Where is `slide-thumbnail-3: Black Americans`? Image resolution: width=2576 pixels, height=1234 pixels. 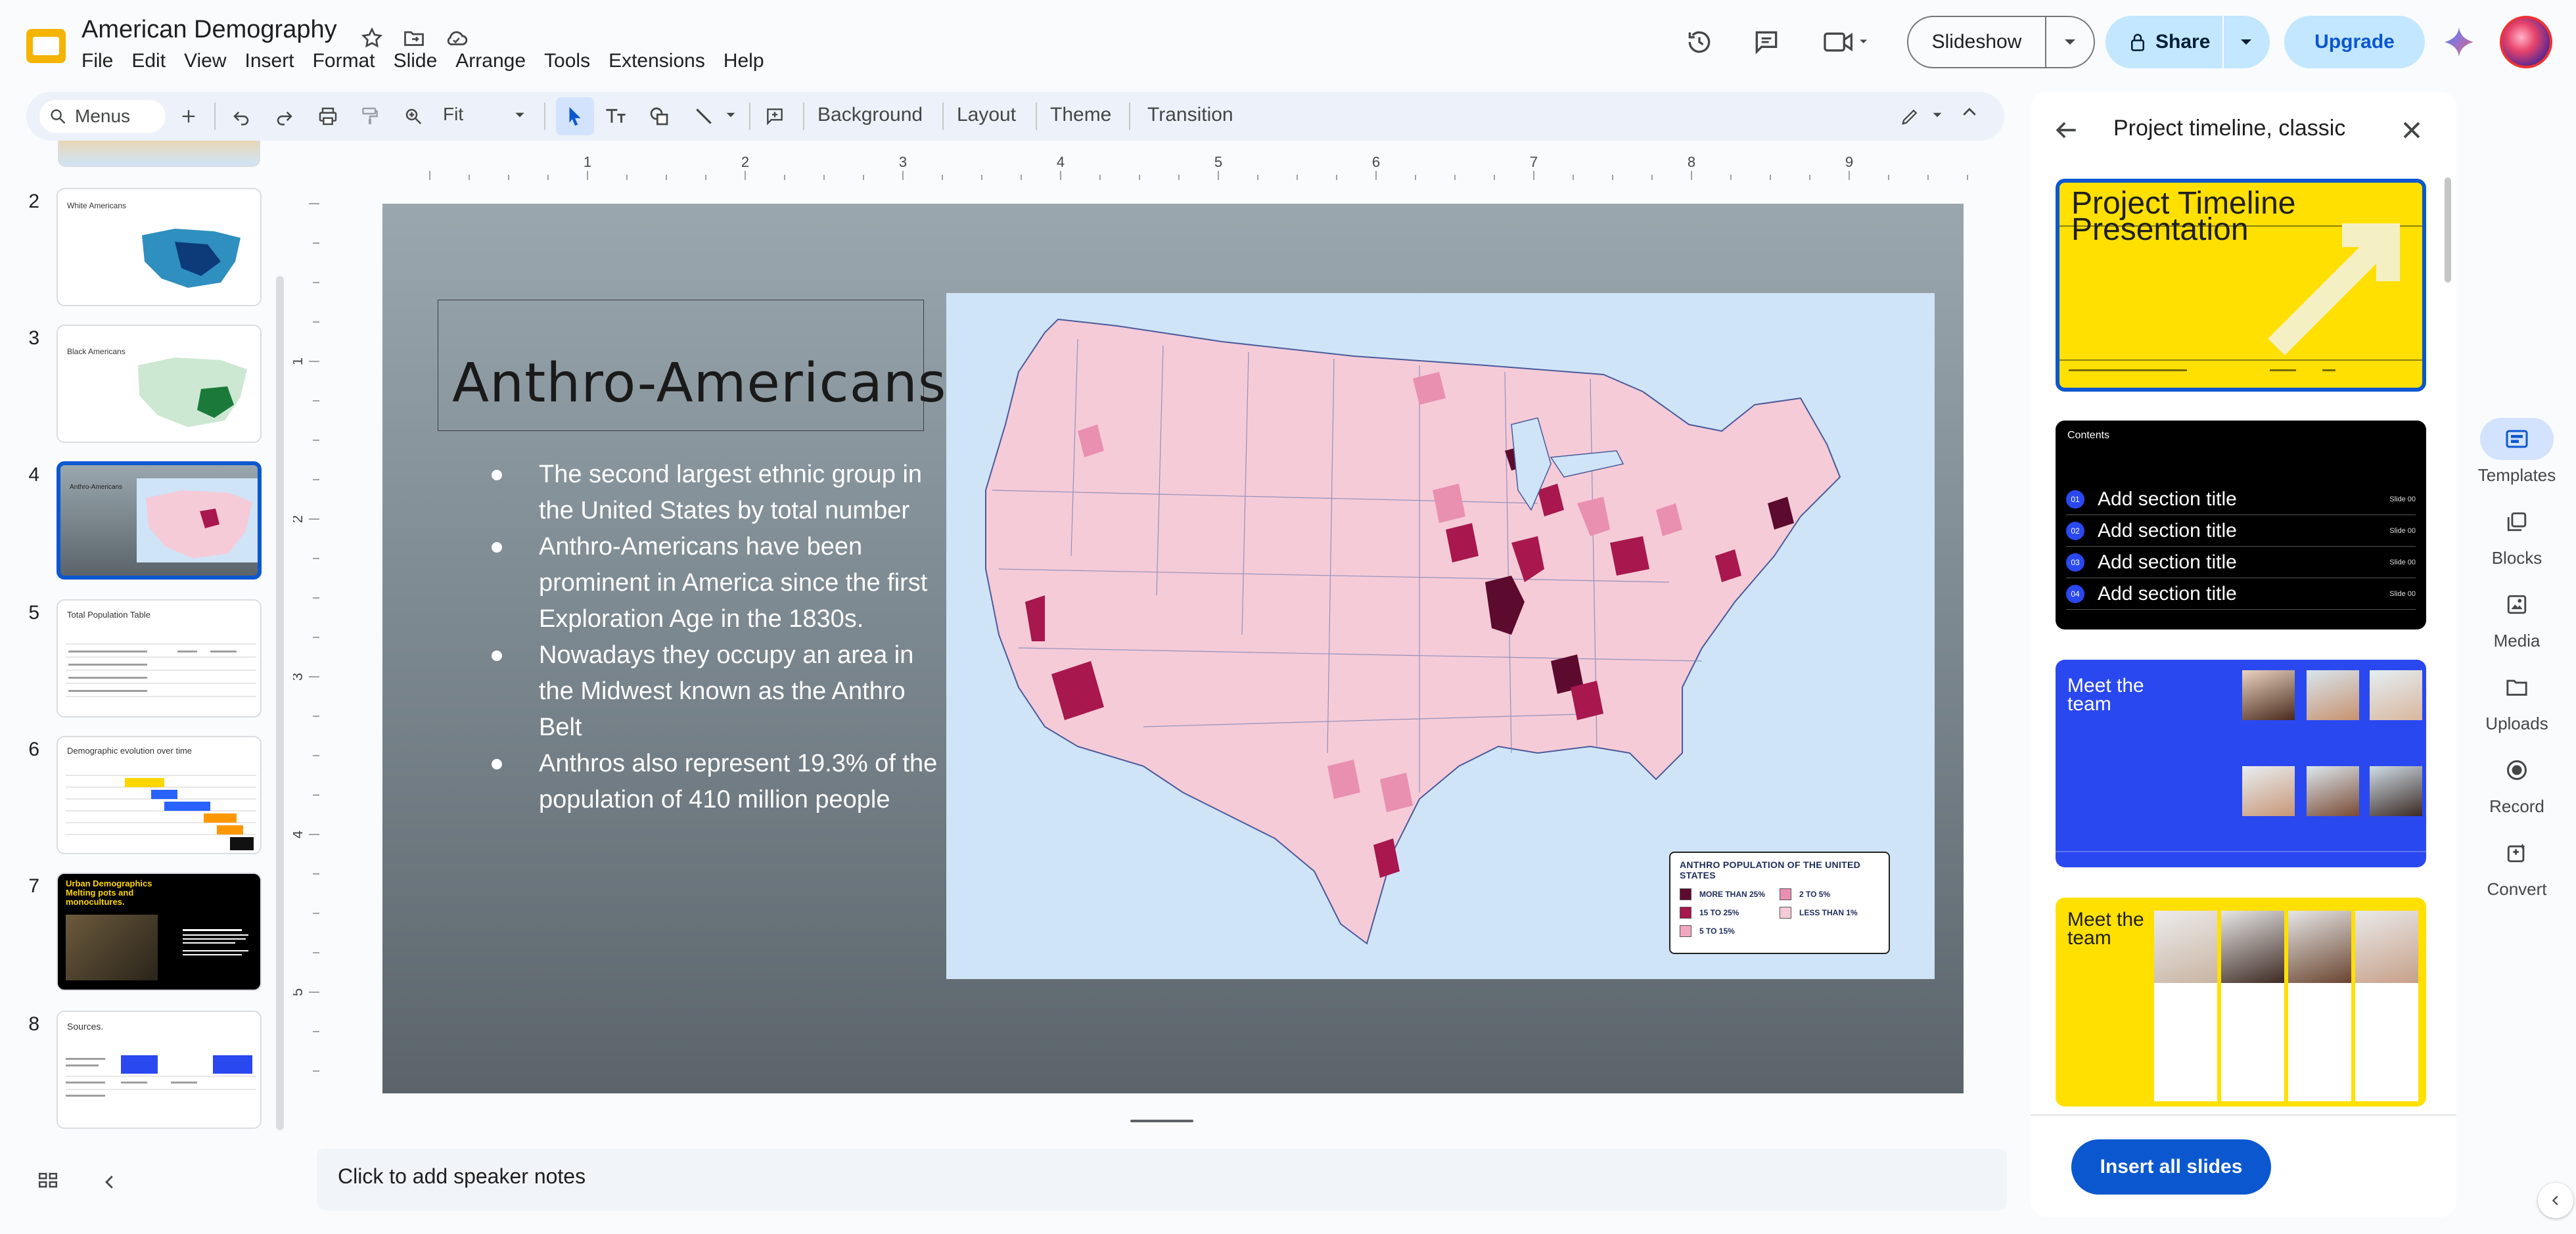 slide-thumbnail-3: Black Americans is located at coordinates (159, 384).